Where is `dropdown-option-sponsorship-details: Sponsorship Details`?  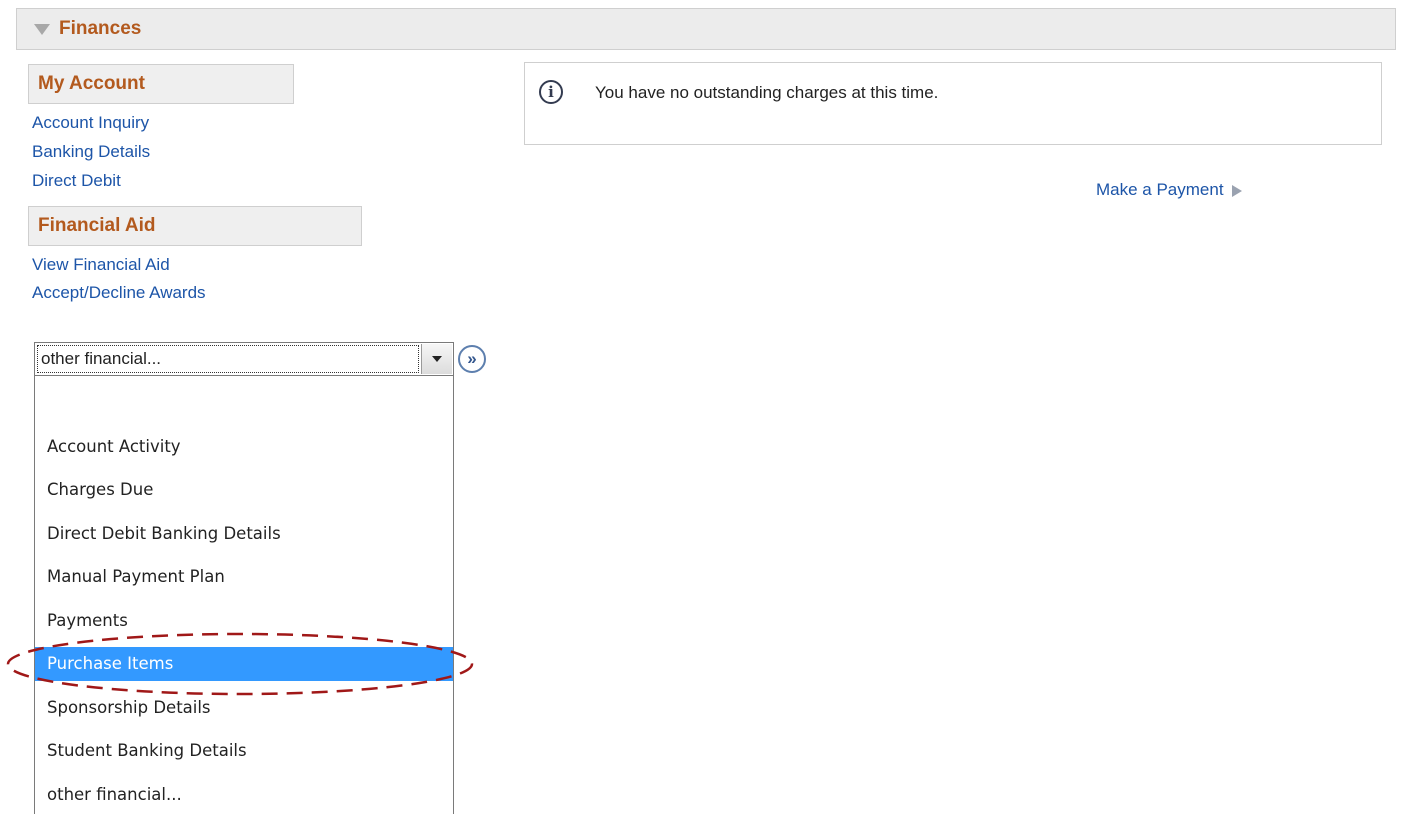
dropdown-option-sponsorship-details: Sponsorship Details is located at coordinates (244, 708).